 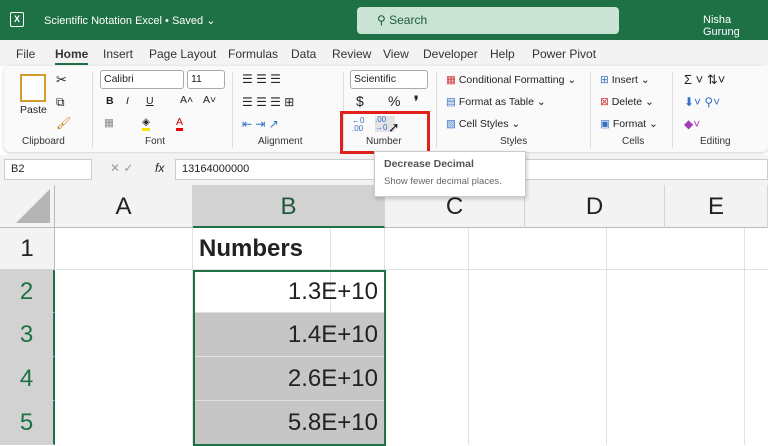 I want to click on tab-formulas: Formulas, so click(x=253, y=54).